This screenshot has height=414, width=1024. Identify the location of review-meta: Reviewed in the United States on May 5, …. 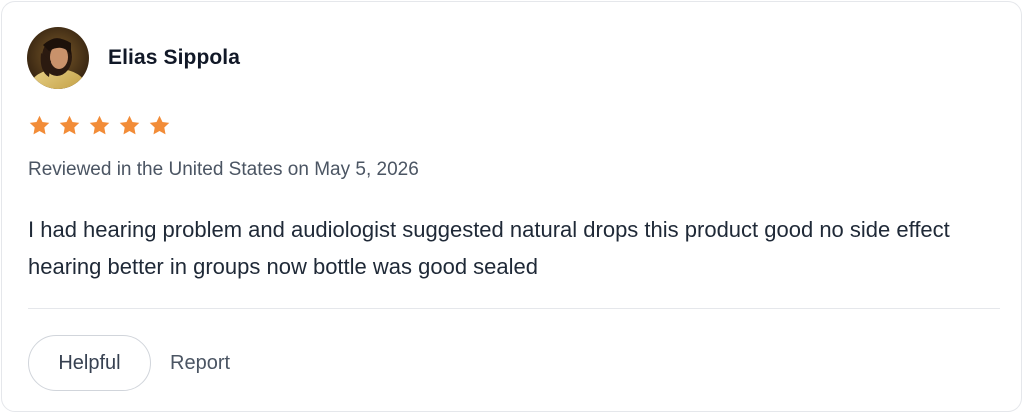
(223, 169).